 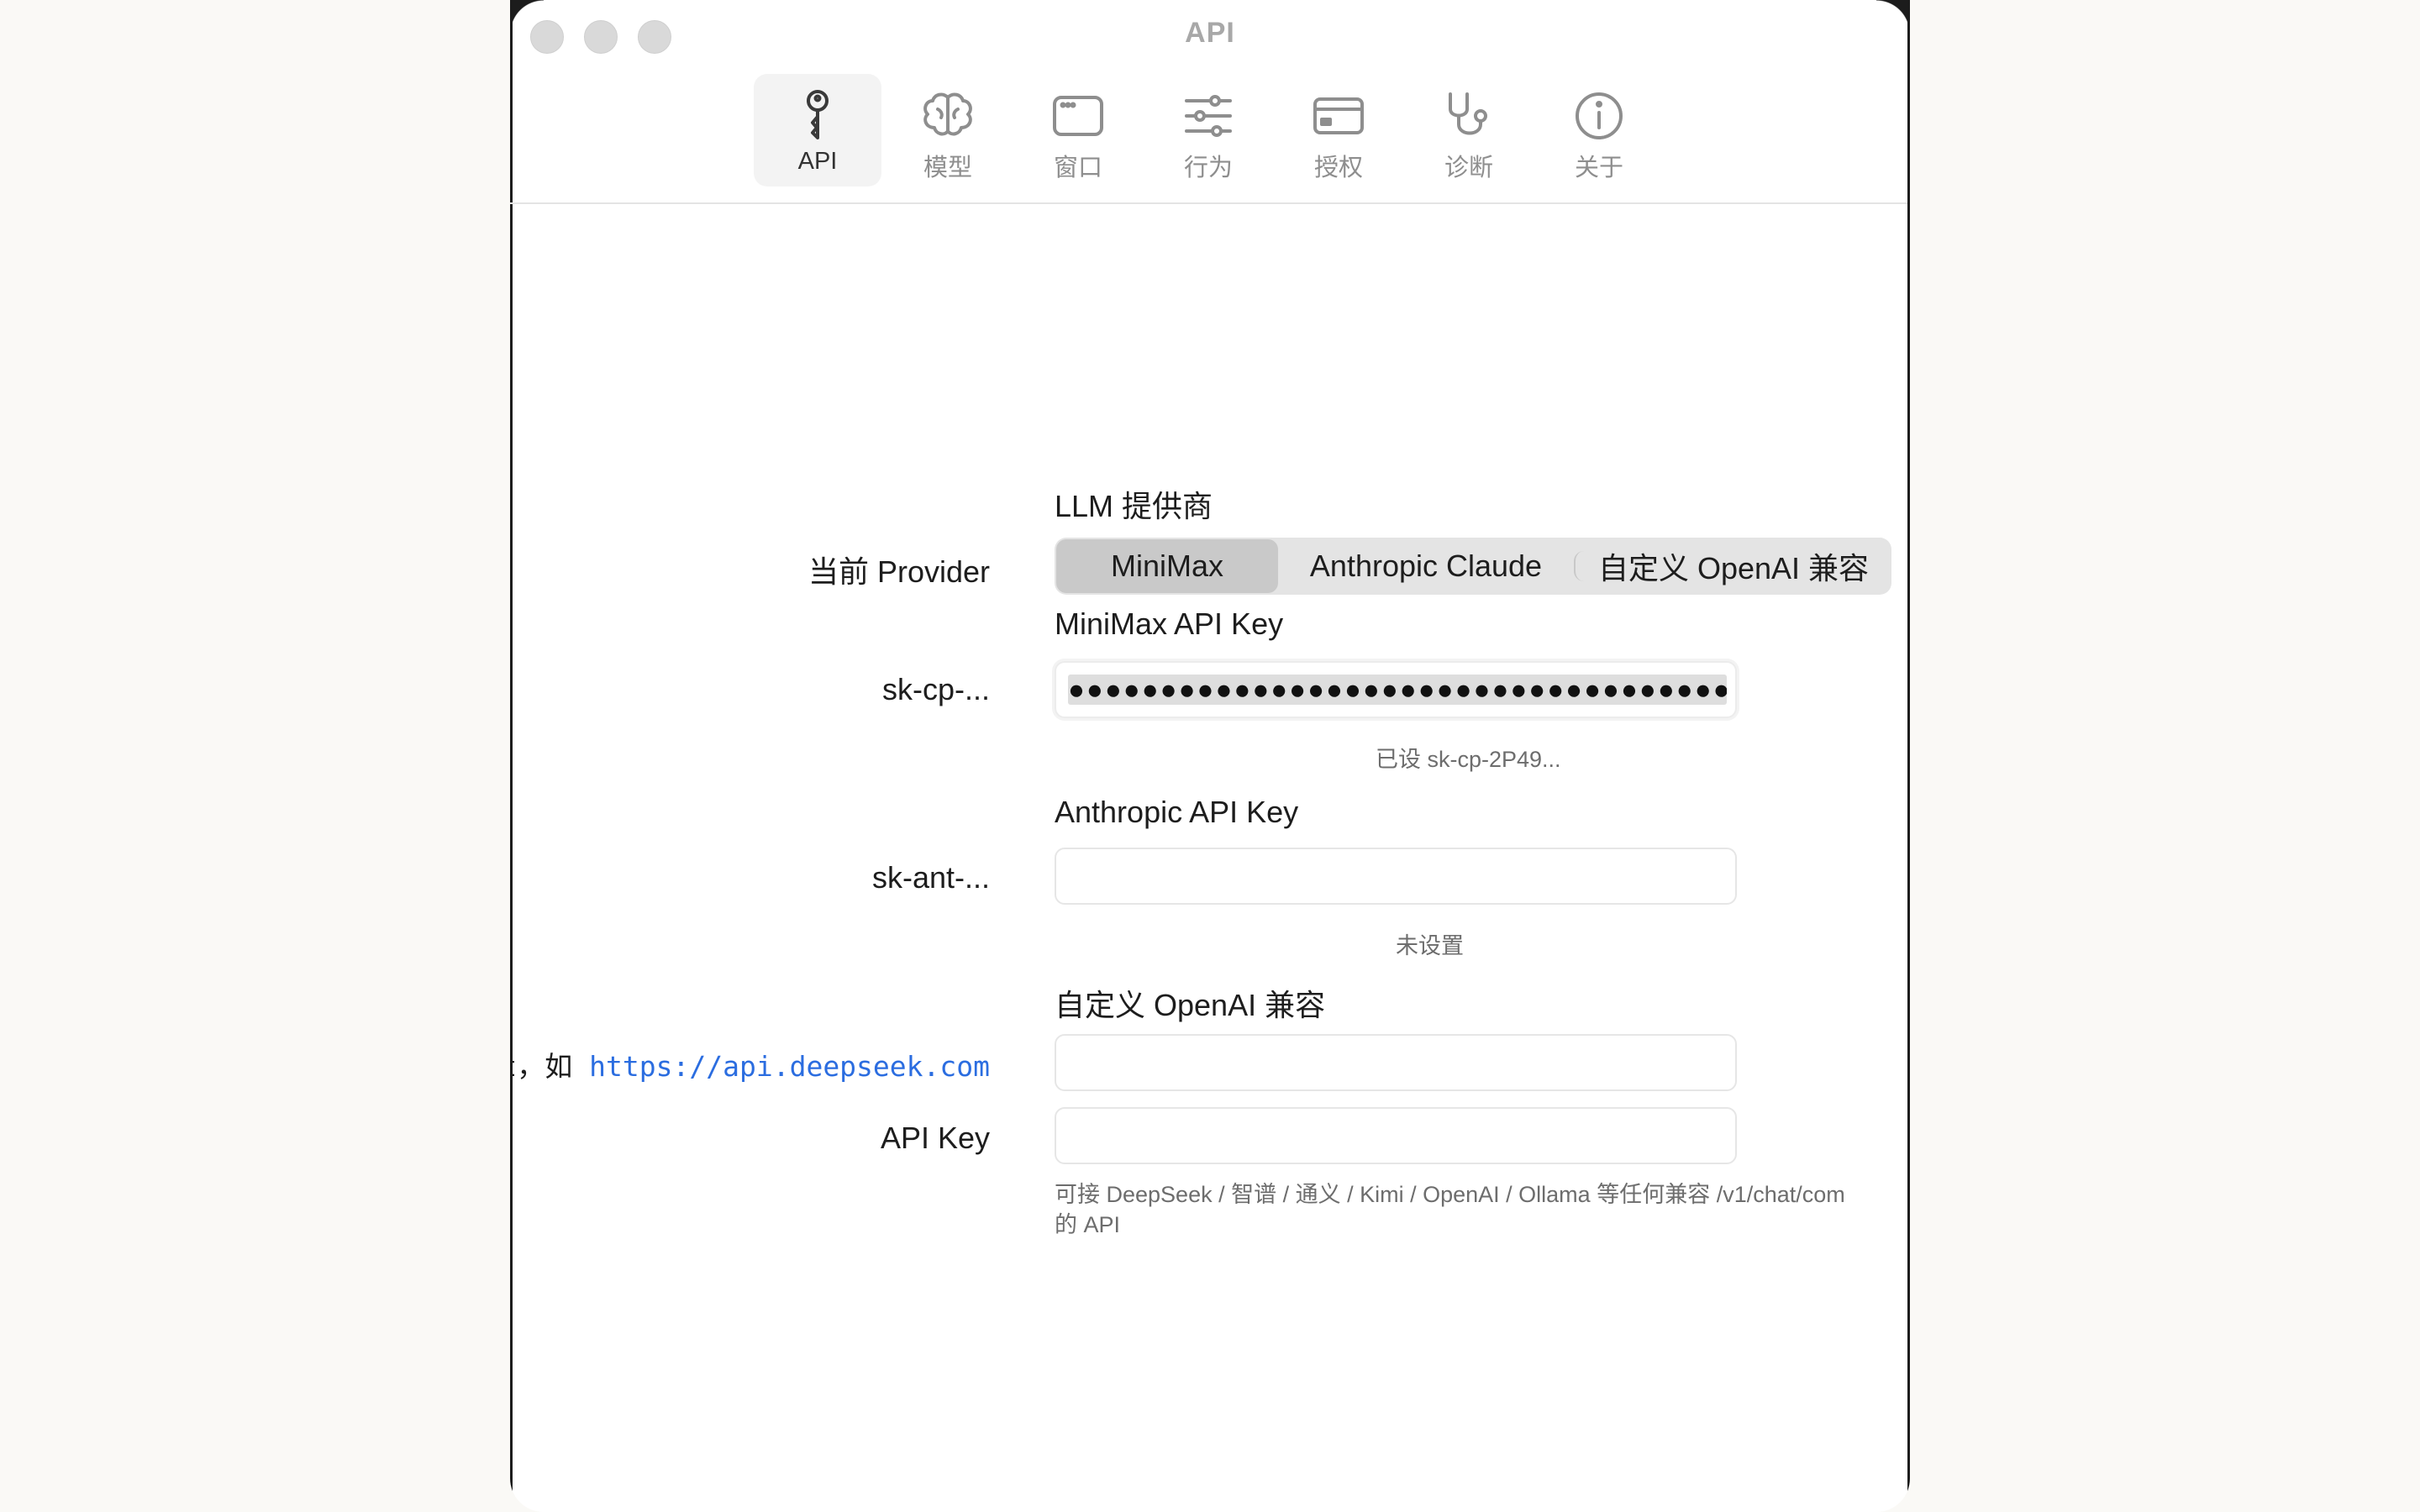 What do you see at coordinates (1733, 568) in the screenshot?
I see `segment-custom-openai: 自定义 OpenAI 兼容` at bounding box center [1733, 568].